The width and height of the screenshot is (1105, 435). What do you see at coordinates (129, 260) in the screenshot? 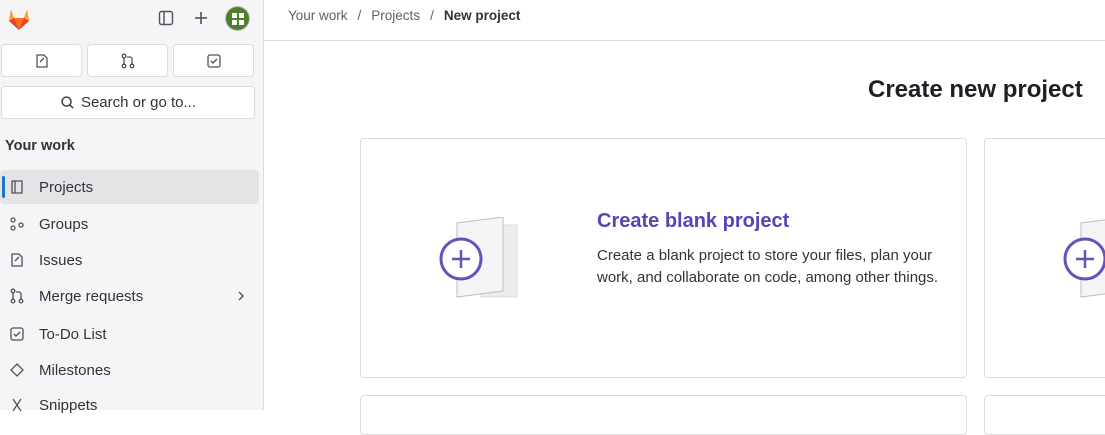
I see `sidebar-item-issues: Issues` at bounding box center [129, 260].